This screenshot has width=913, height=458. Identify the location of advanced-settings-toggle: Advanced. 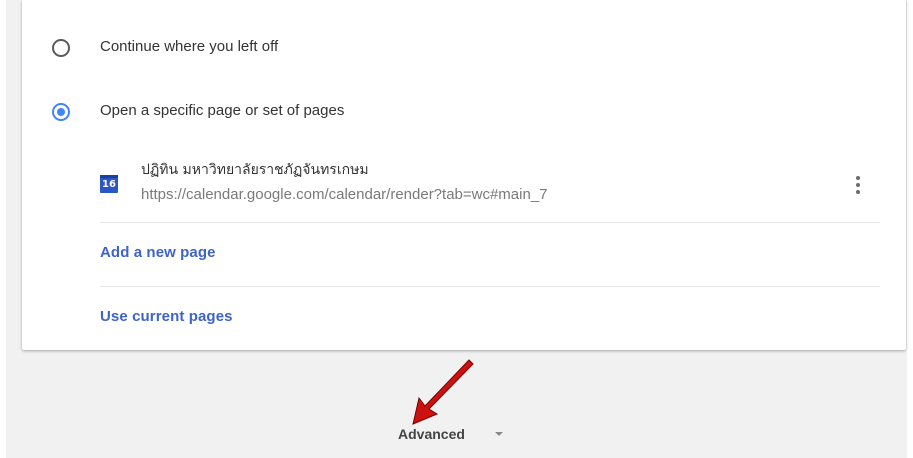
(450, 434).